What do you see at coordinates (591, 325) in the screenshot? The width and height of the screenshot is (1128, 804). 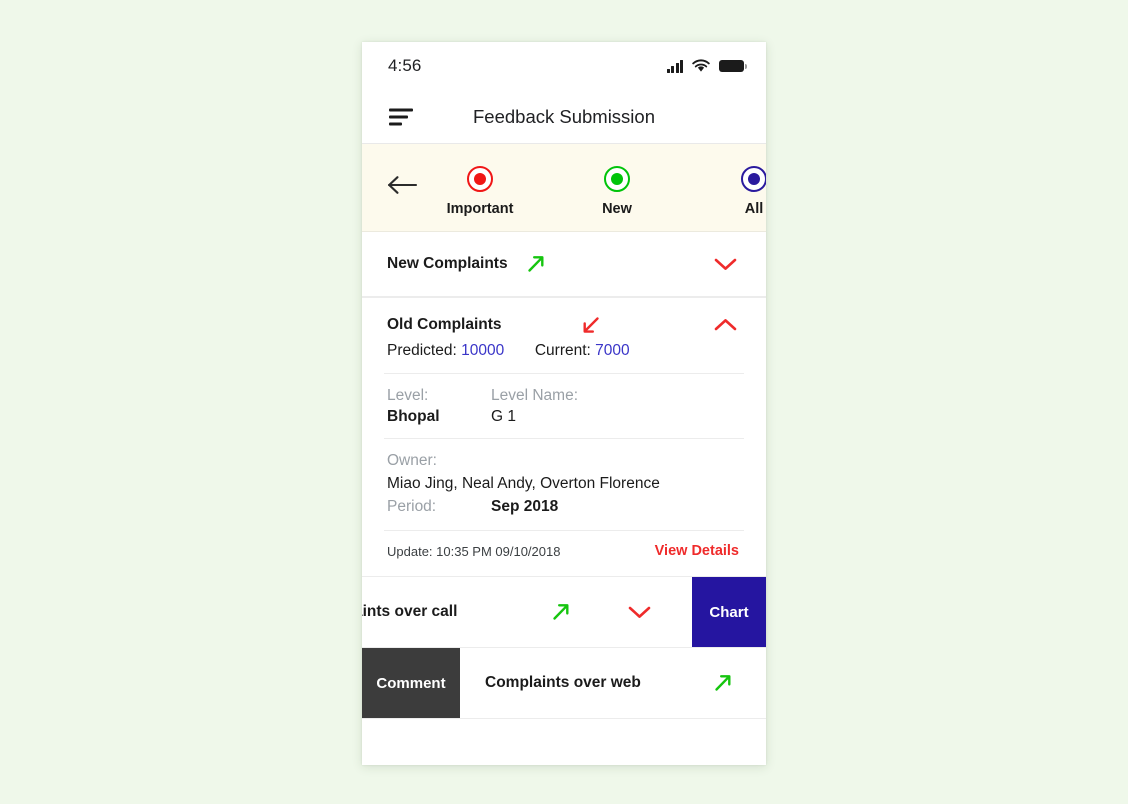 I see `arrow-down-left-icon` at bounding box center [591, 325].